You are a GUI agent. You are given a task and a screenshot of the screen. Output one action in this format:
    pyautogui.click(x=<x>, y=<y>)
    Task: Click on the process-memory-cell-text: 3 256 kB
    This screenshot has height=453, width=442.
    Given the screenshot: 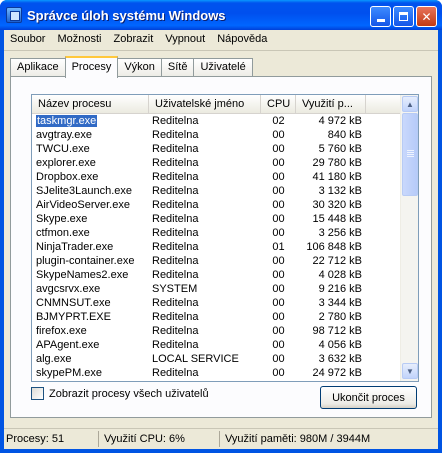 What is the action you would take?
    pyautogui.click(x=340, y=233)
    